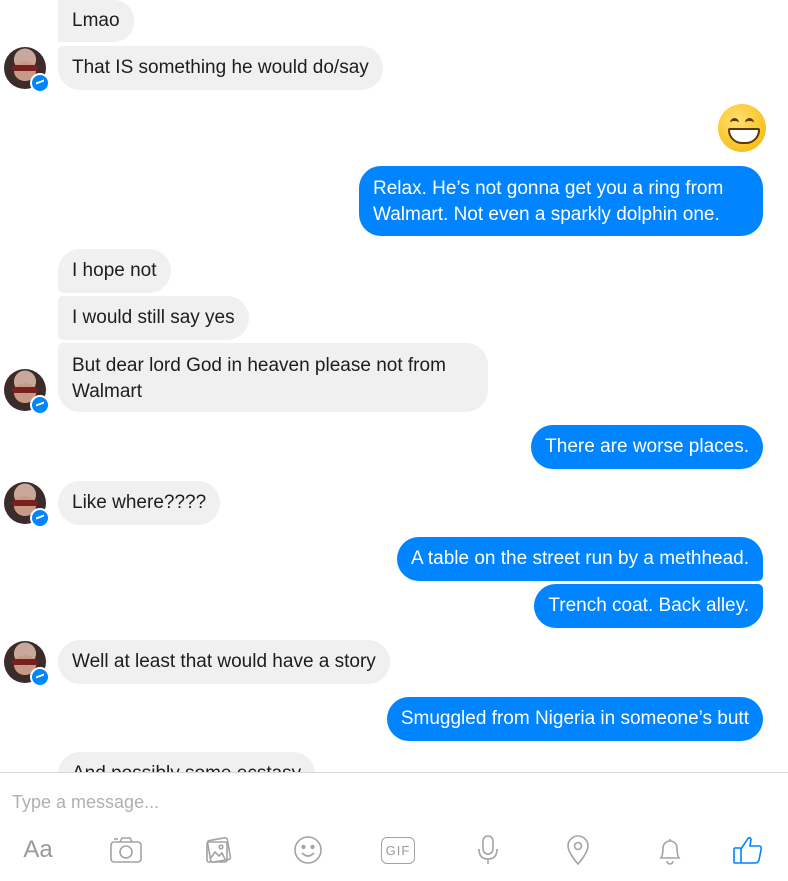 This screenshot has width=788, height=881. I want to click on message-bubble-incoming: I hope not, so click(114, 271).